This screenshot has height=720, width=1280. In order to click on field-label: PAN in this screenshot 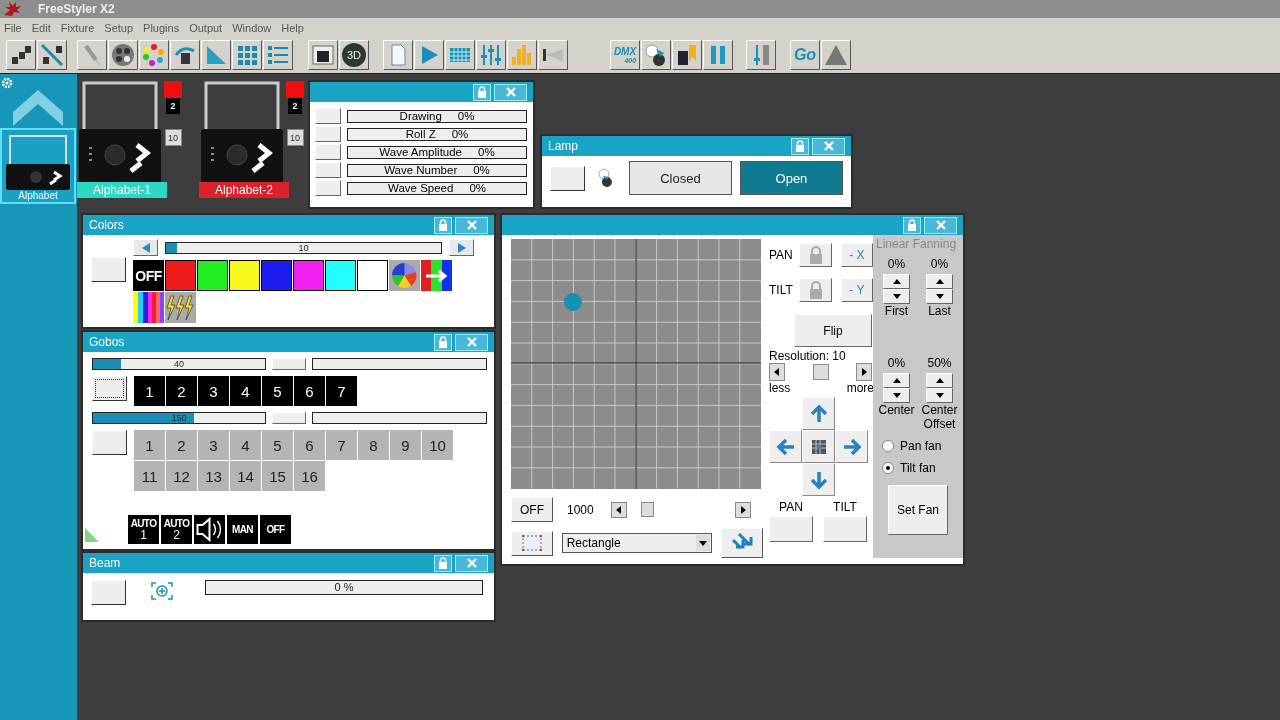, I will do `click(791, 507)`.